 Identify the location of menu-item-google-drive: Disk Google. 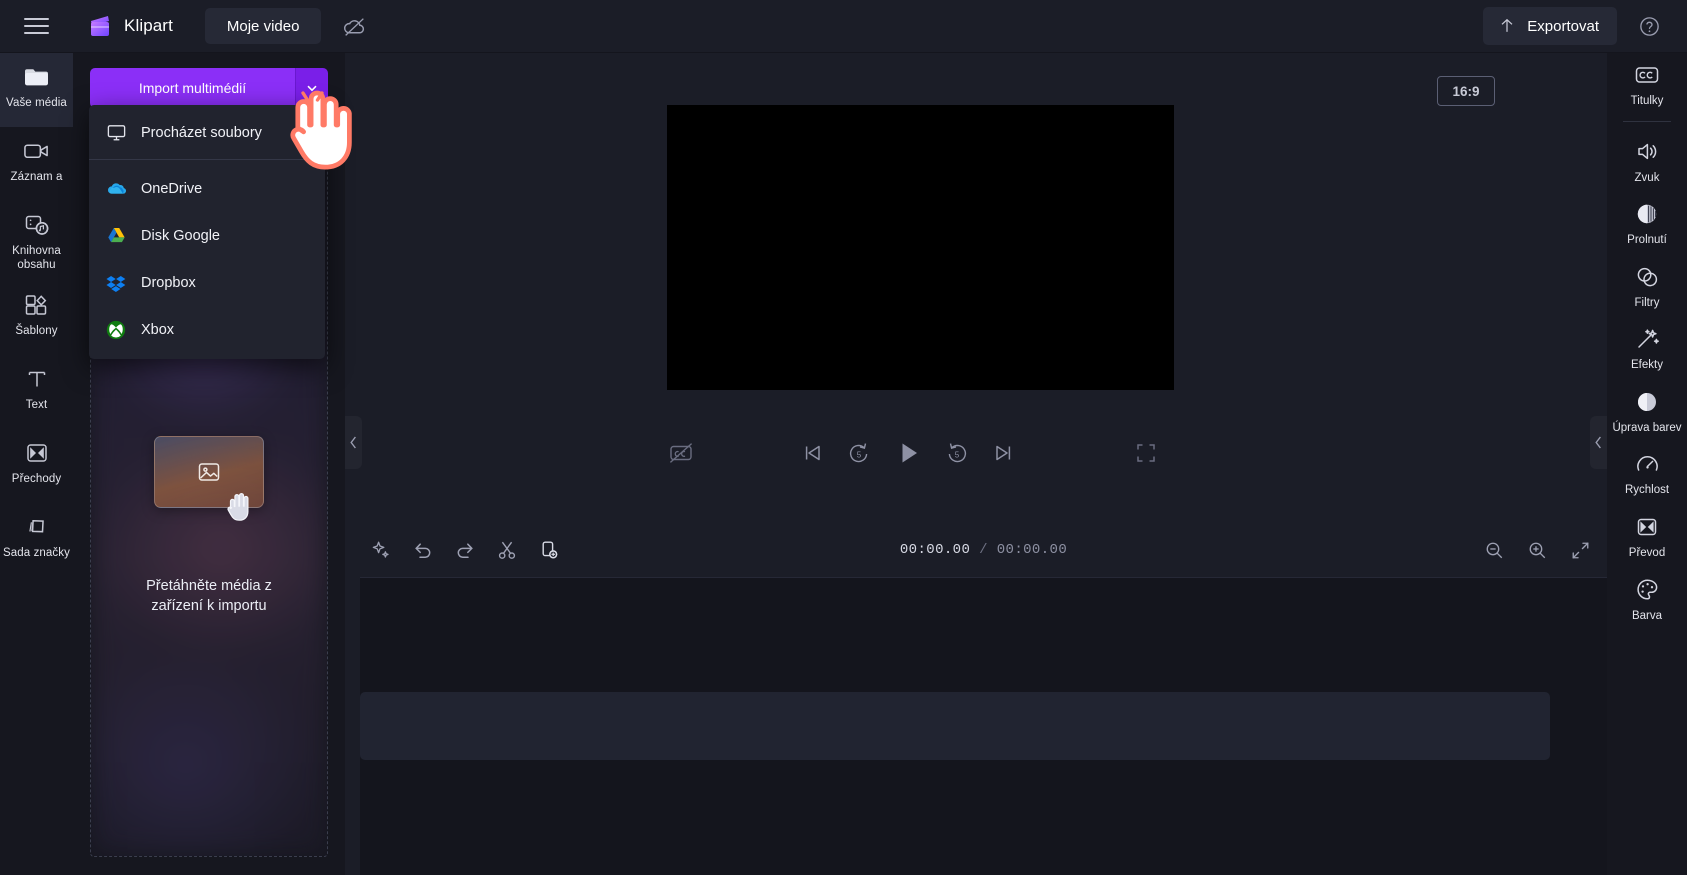
(207, 235).